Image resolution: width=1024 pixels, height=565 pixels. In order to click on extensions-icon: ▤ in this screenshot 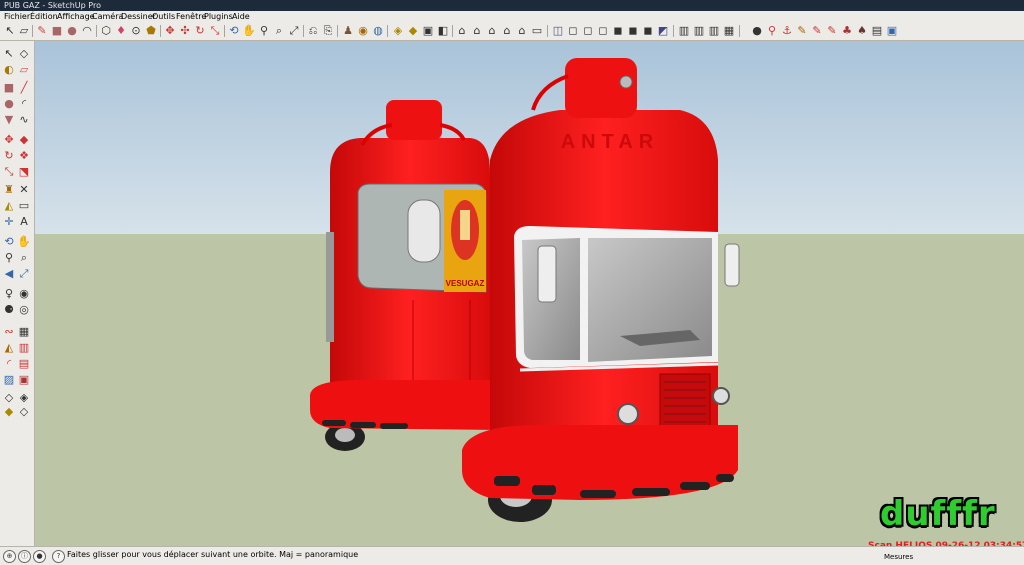, I will do `click(877, 31)`.